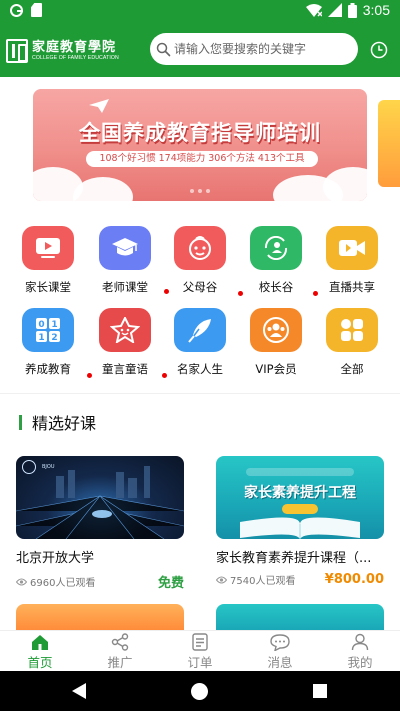  I want to click on tab-label: 订单, so click(200, 662).